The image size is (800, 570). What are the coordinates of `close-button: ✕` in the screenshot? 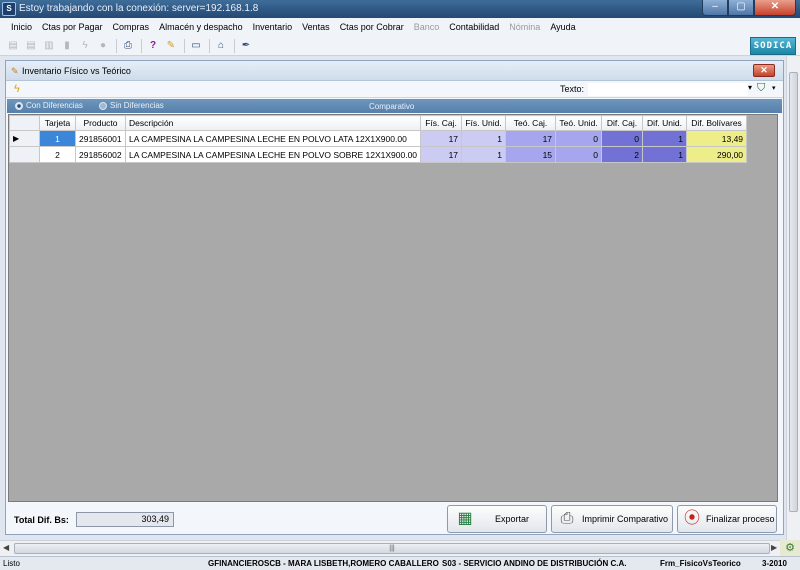 It's located at (775, 8).